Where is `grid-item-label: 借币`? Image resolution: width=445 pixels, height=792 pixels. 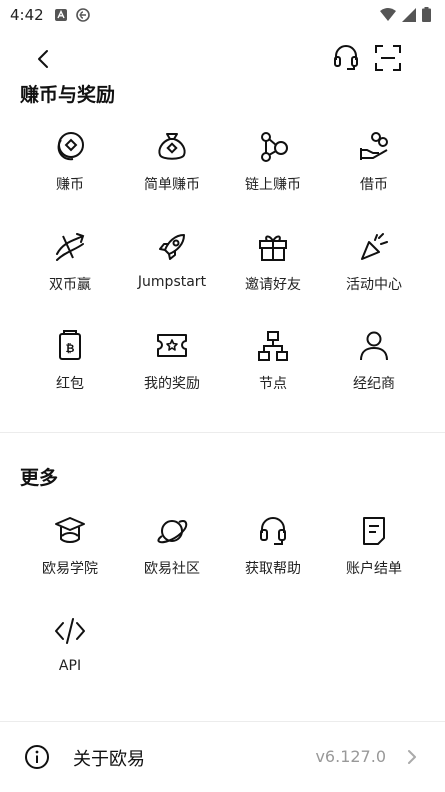
grid-item-label: 借币 is located at coordinates (374, 185).